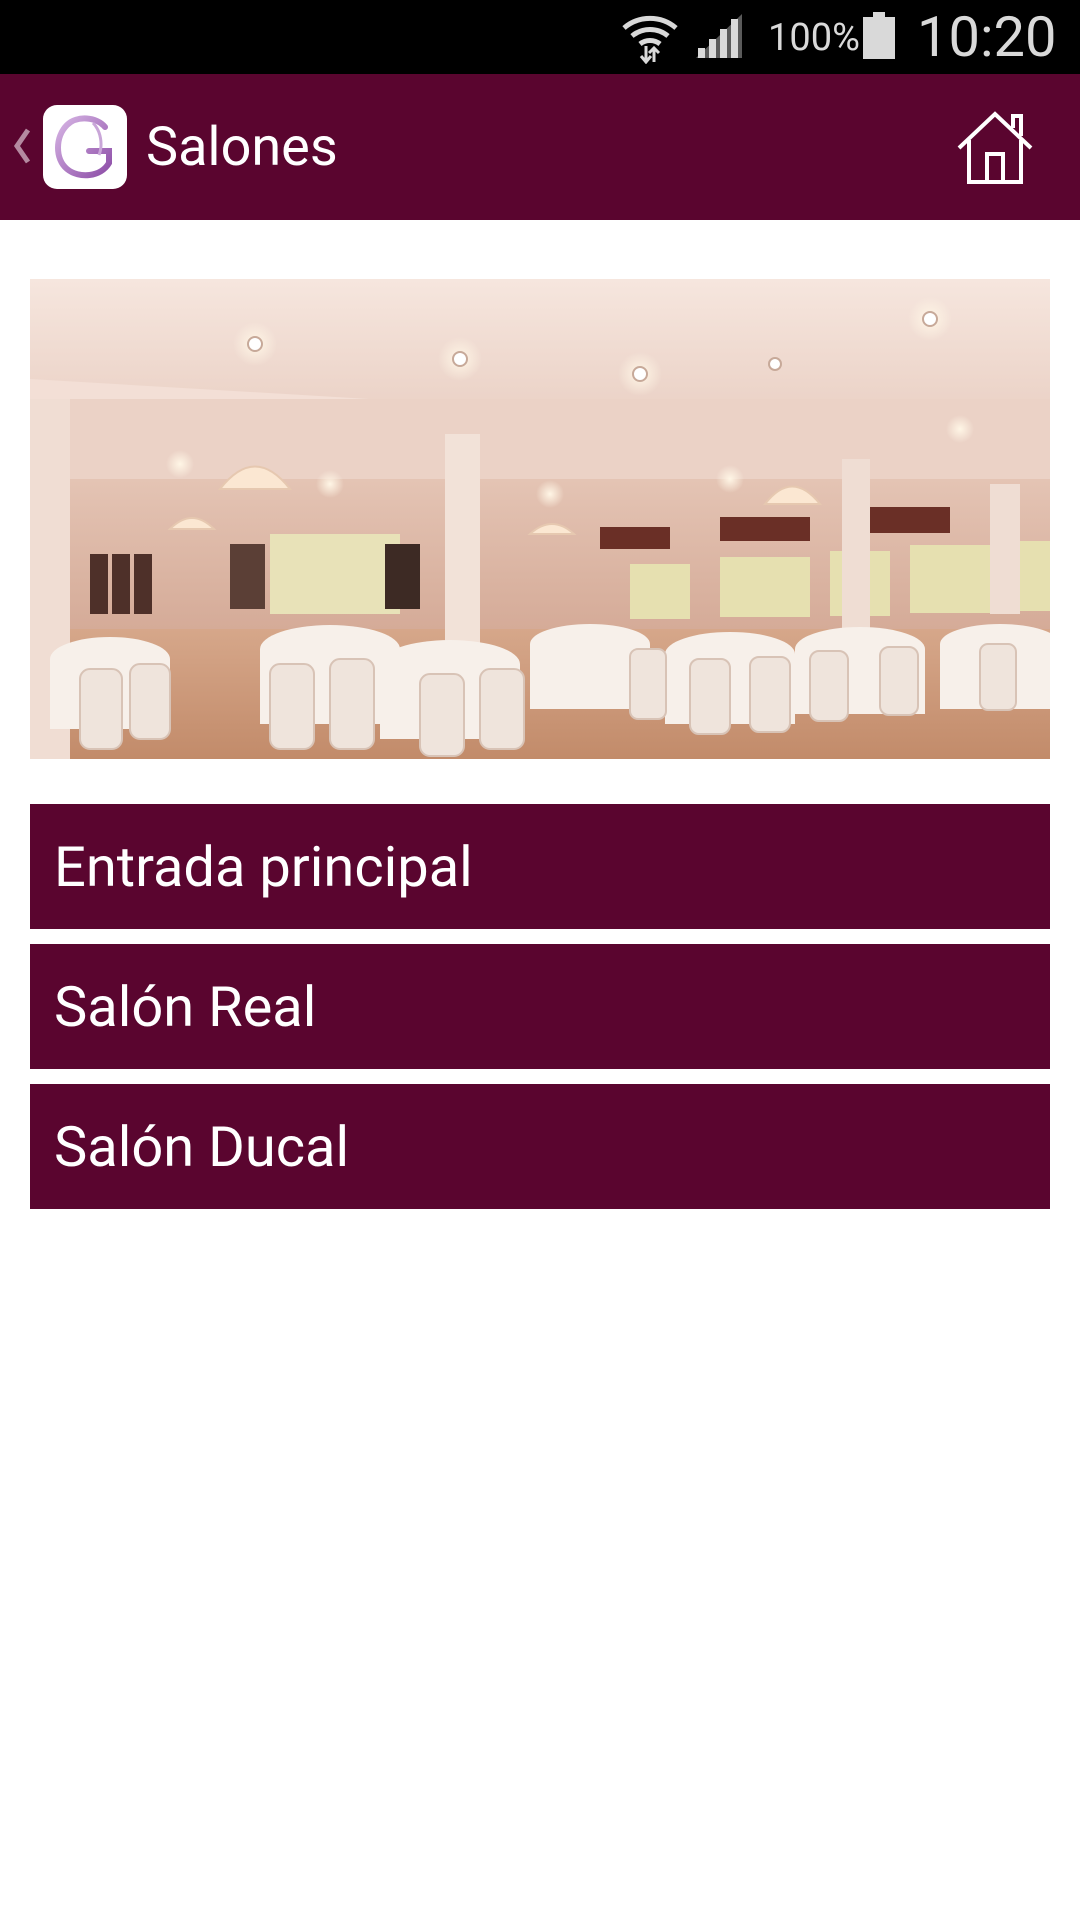 Image resolution: width=1080 pixels, height=1920 pixels. Describe the element at coordinates (814, 38) in the screenshot. I see `battery-percent: 100%` at that location.